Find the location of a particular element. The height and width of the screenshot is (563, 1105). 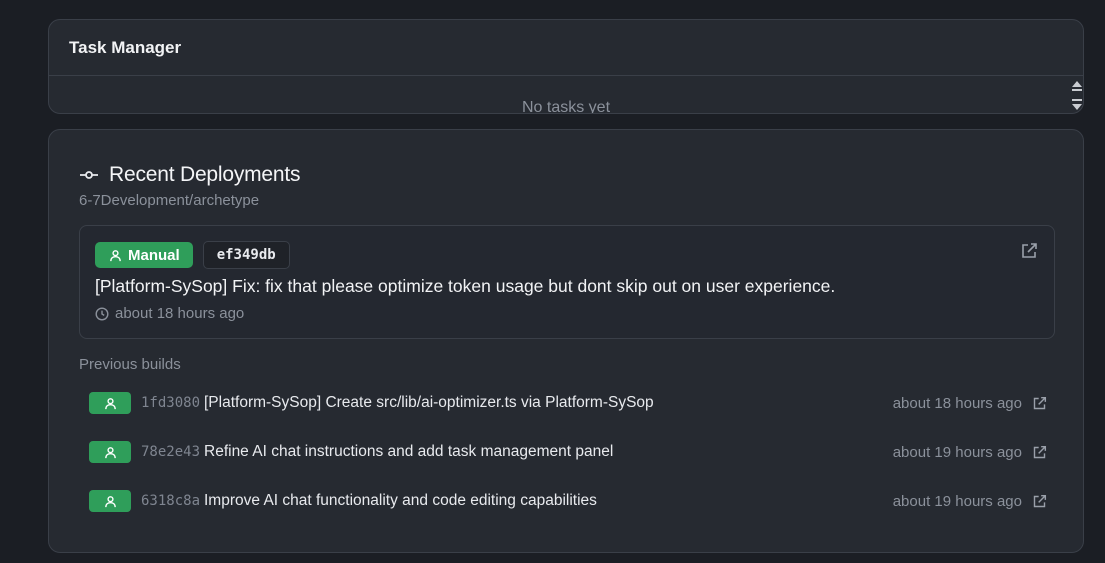

manual-badge-label: Manual is located at coordinates (154, 255).